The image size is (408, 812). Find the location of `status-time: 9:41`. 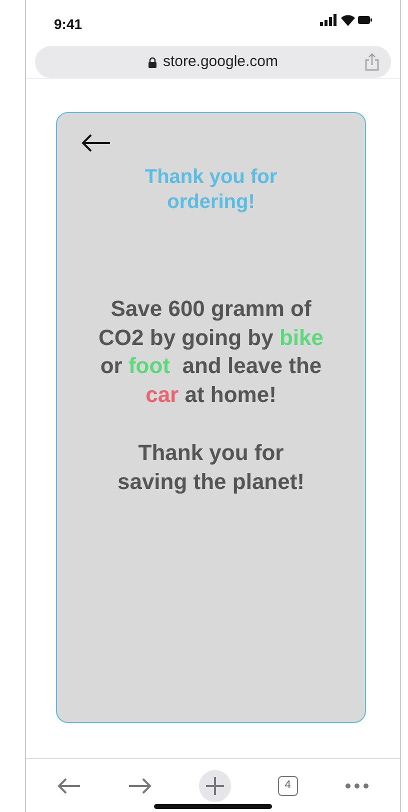

status-time: 9:41 is located at coordinates (68, 24).